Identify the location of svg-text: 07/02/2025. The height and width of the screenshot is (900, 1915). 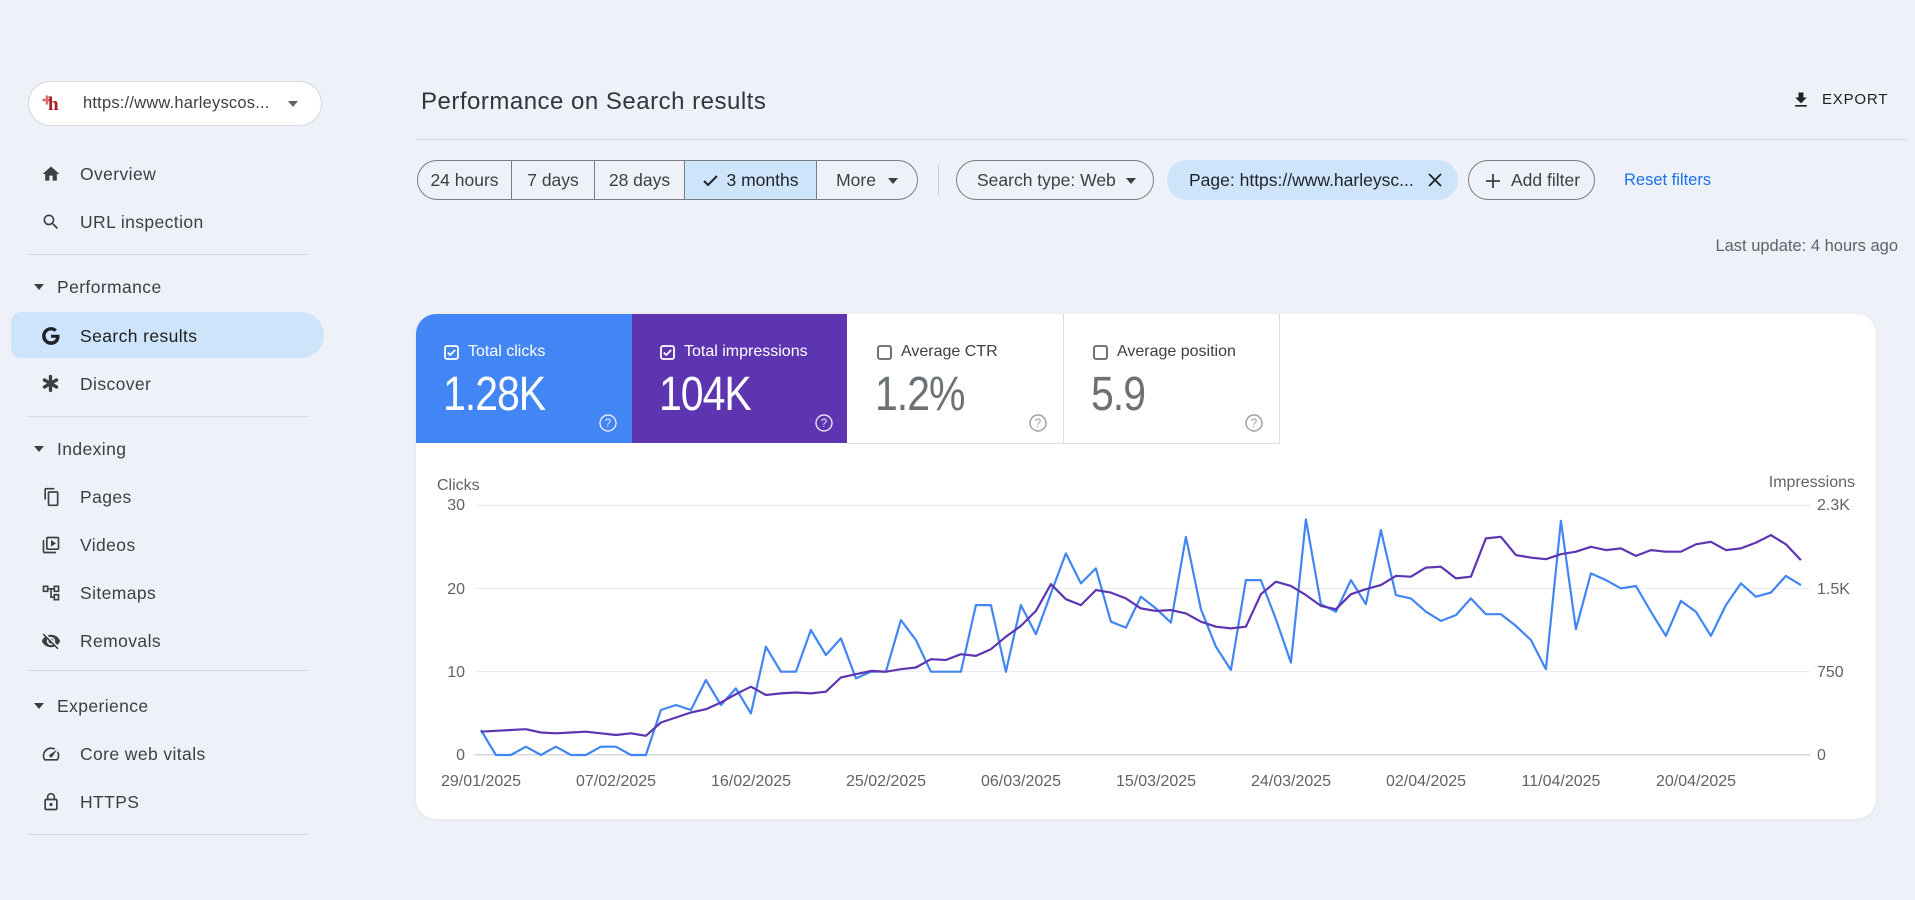
(616, 781).